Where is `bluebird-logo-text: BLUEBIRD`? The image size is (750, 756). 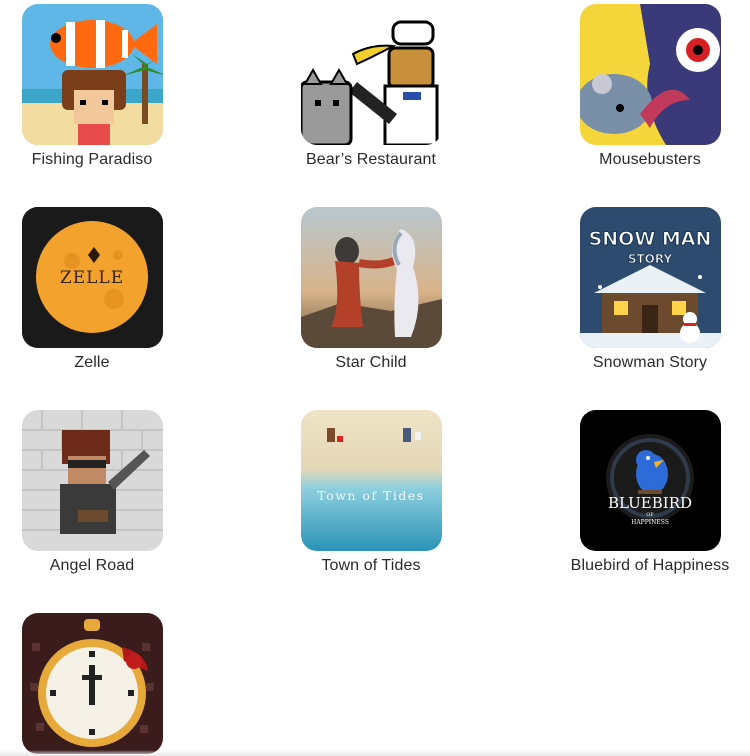
bluebird-logo-text: BLUEBIRD is located at coordinates (649, 503).